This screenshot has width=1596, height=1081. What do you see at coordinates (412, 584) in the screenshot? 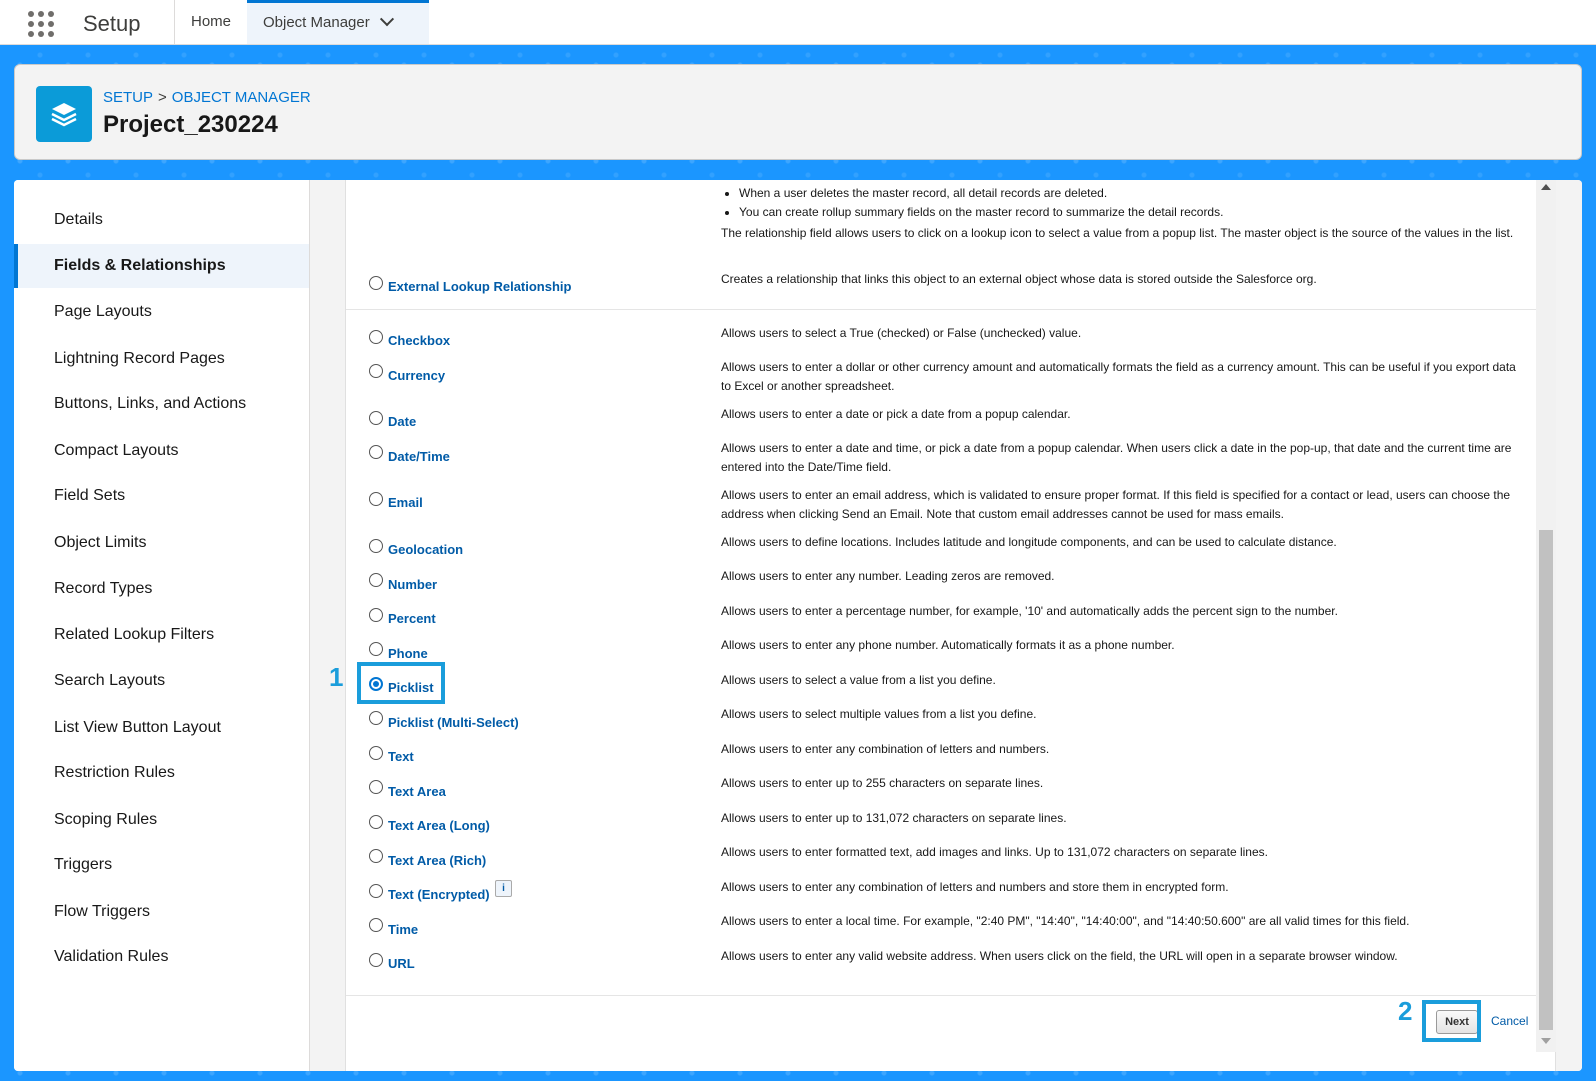
I see `label-number: Number` at bounding box center [412, 584].